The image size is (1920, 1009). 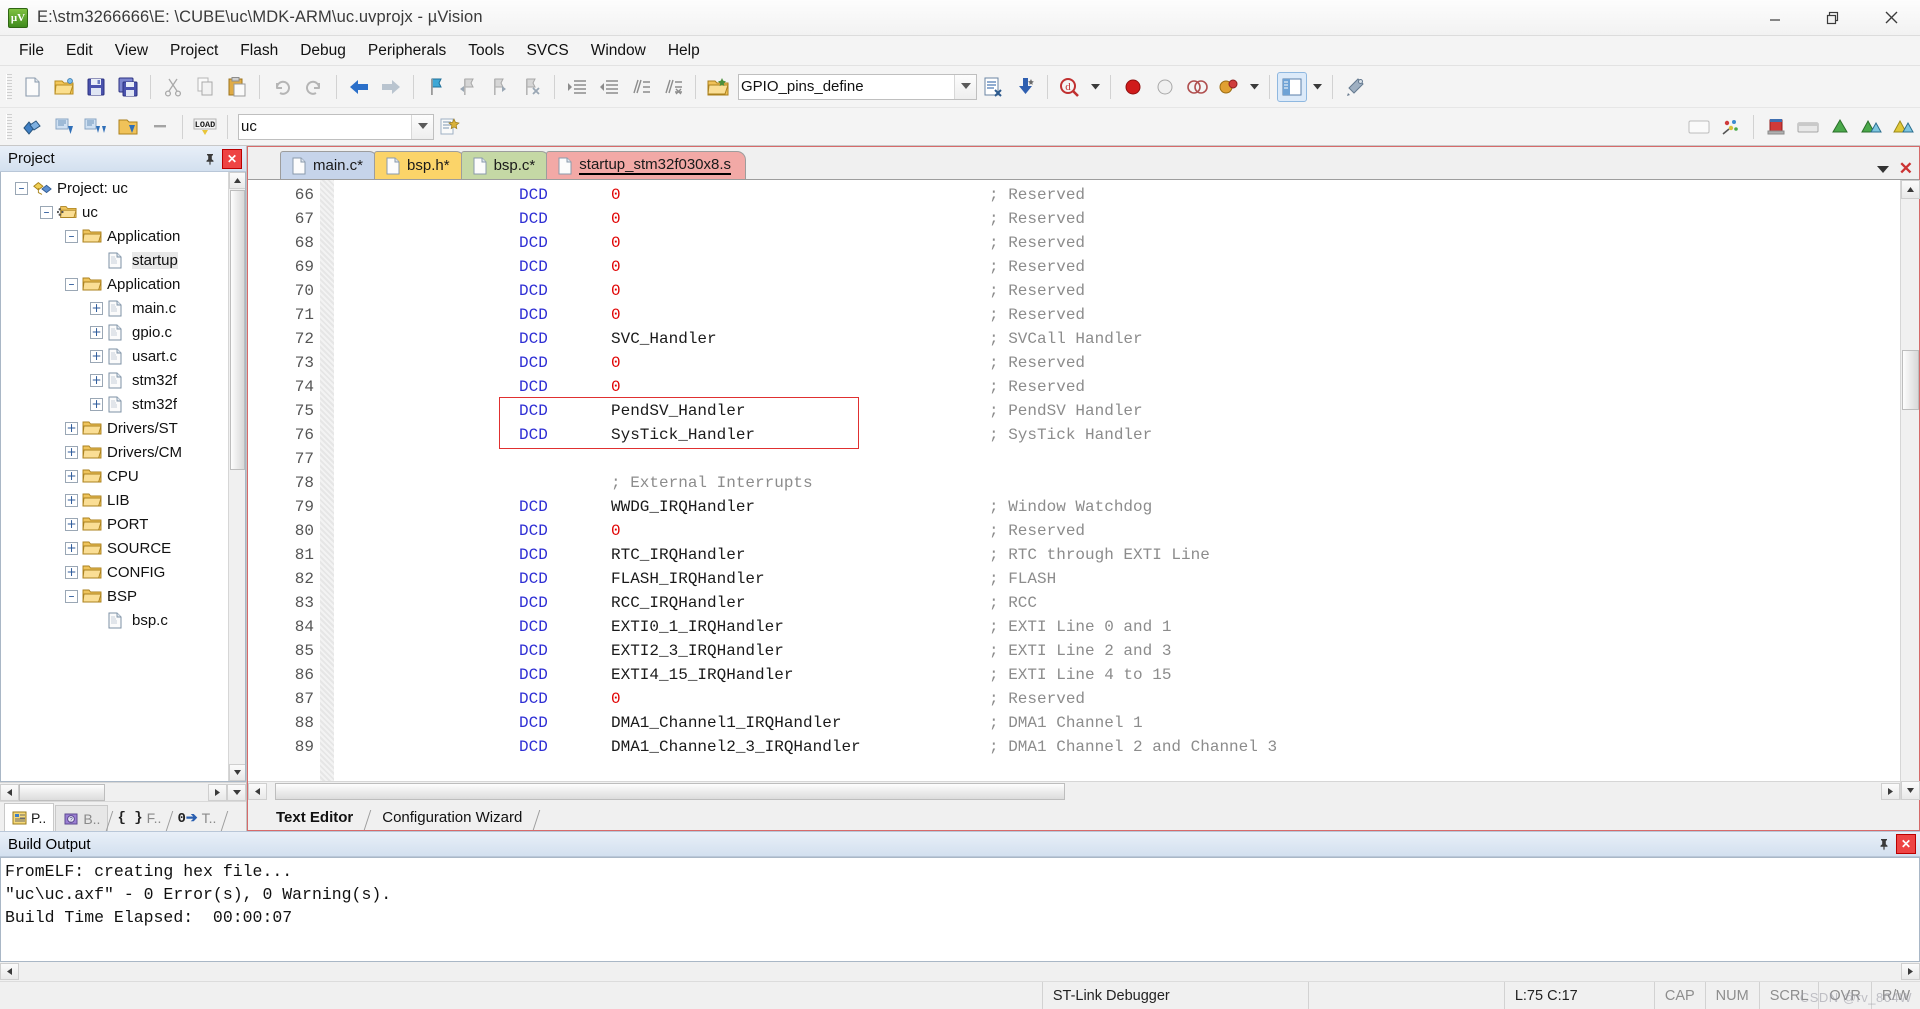 I want to click on menu-flash: Flash, so click(x=259, y=51).